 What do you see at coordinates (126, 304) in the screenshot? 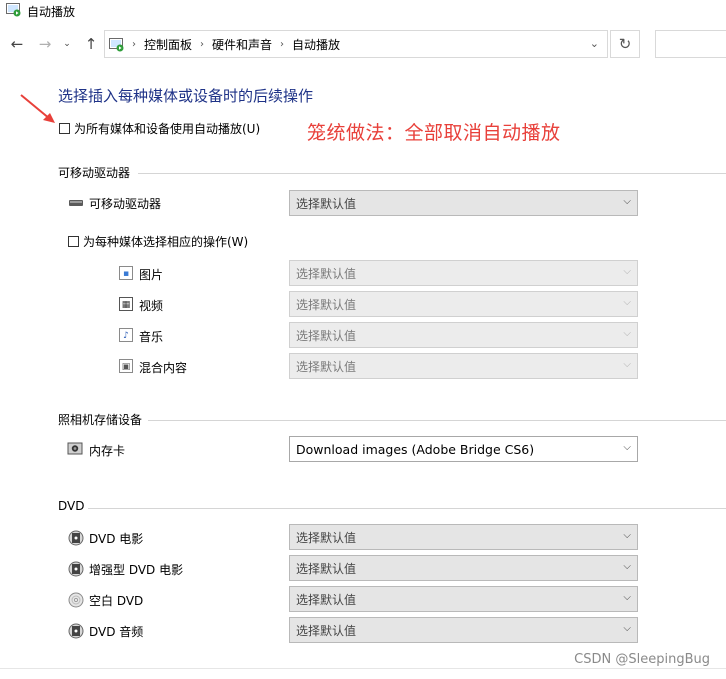
I see `video-icon: ▦` at bounding box center [126, 304].